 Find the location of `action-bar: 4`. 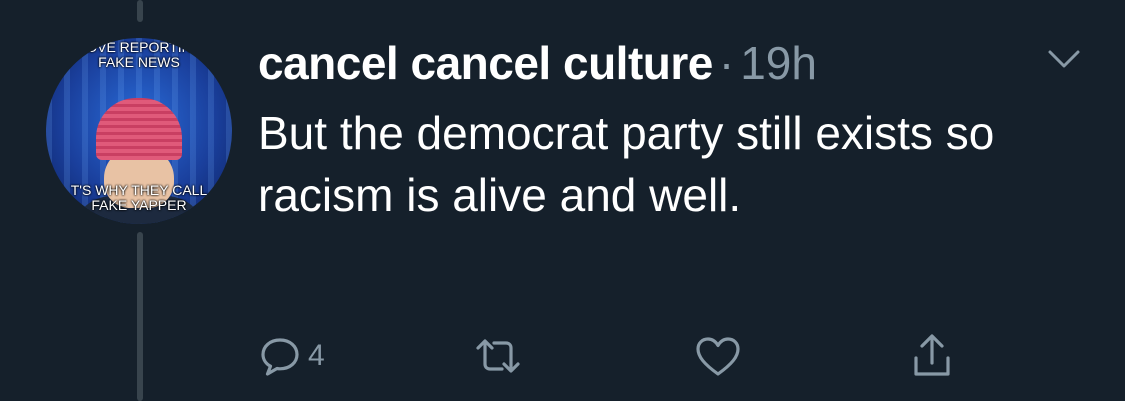

action-bar: 4 is located at coordinates (638, 356).